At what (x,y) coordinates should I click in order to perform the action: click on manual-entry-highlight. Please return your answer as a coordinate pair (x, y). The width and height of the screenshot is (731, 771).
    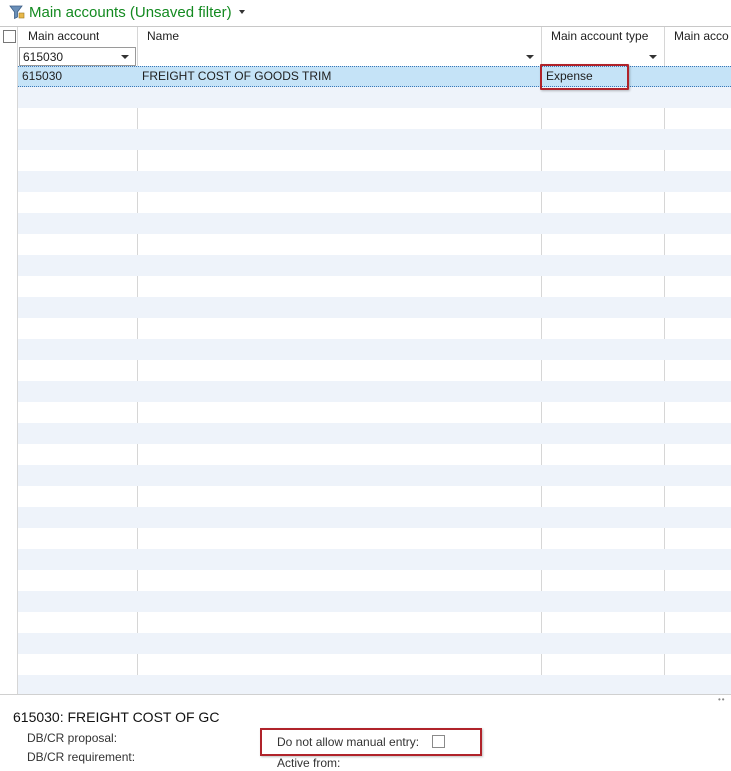
    Looking at the image, I should click on (371, 742).